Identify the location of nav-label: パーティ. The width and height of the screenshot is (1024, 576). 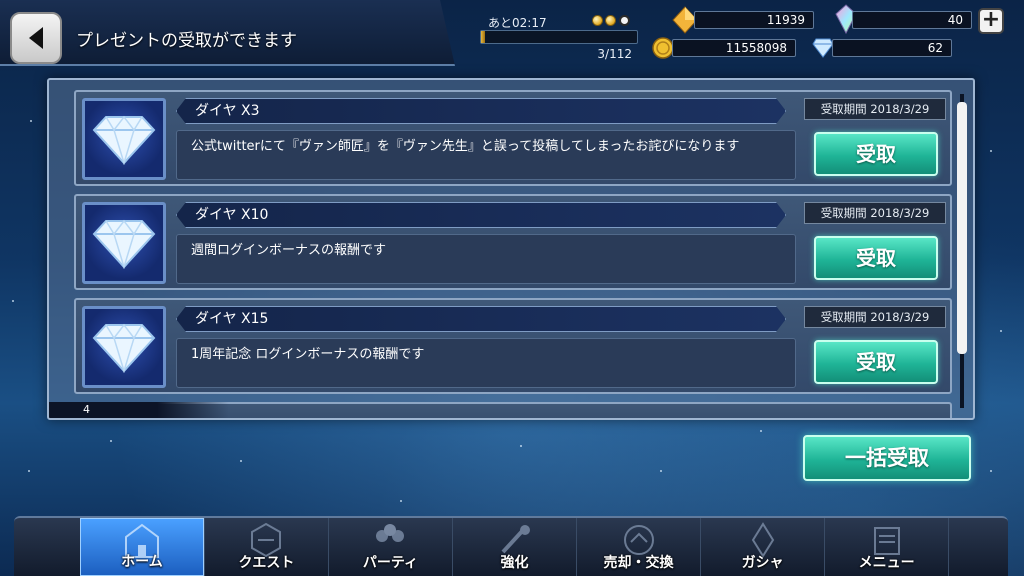
(390, 563).